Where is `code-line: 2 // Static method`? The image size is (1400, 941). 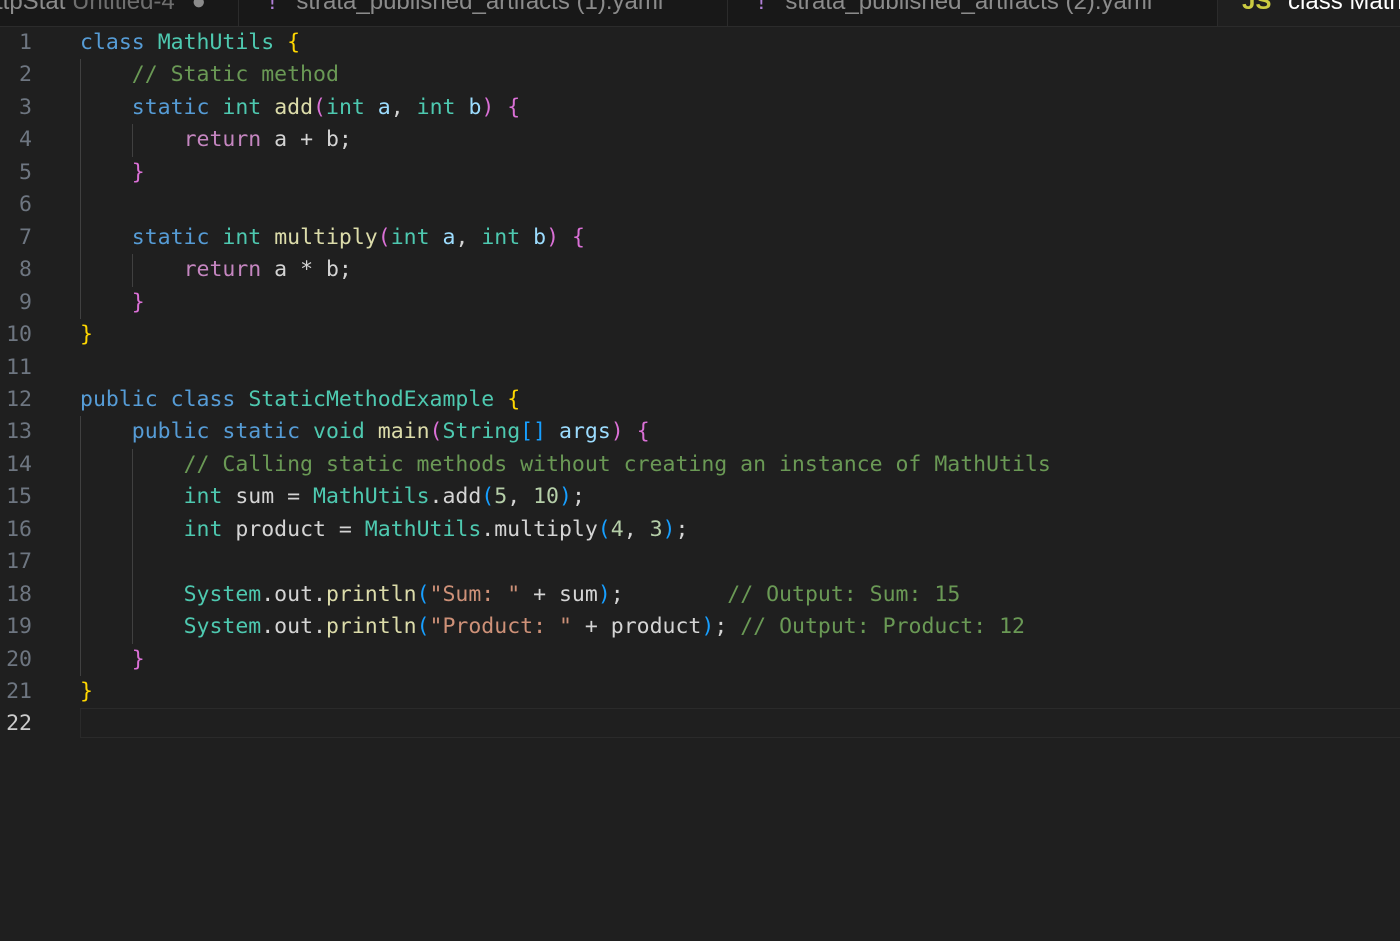
code-line: 2 // Static method is located at coordinates (700, 75).